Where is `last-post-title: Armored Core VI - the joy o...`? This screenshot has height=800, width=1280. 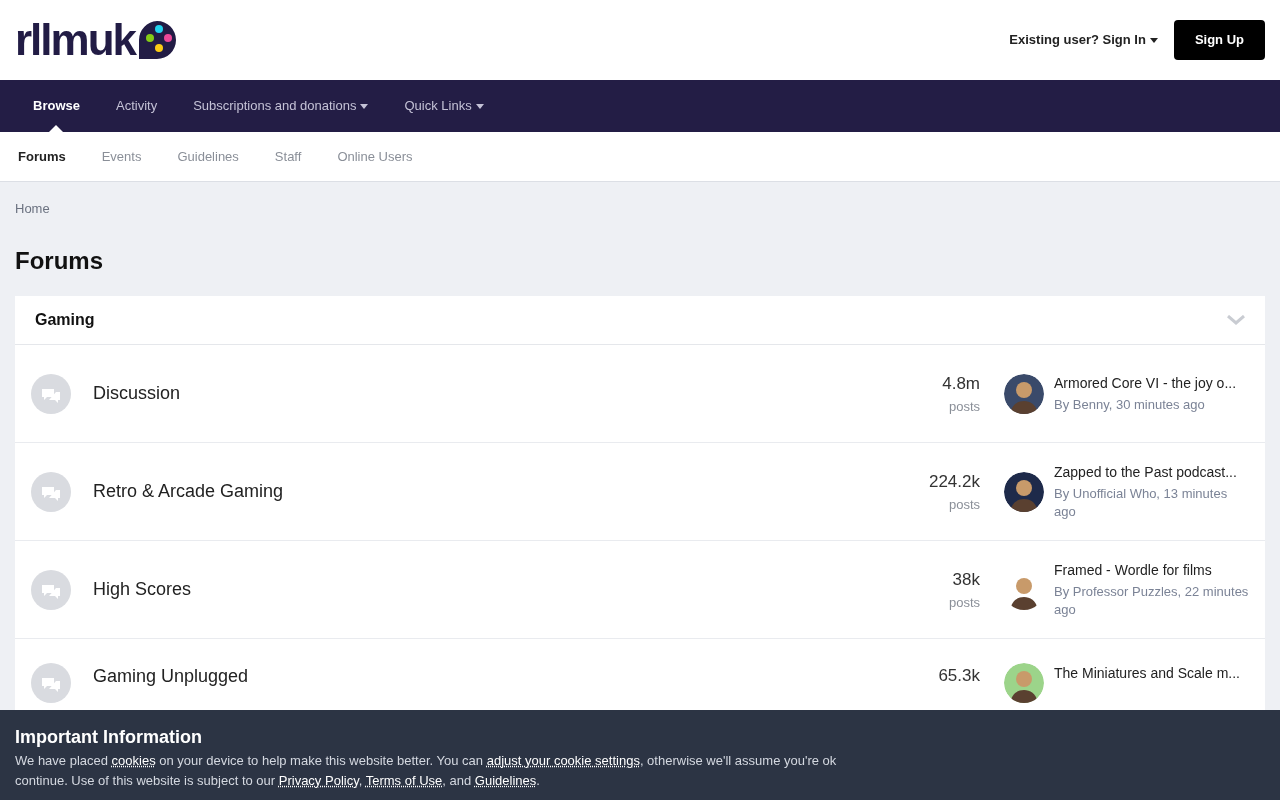
last-post-title: Armored Core VI - the joy o... is located at coordinates (1151, 383).